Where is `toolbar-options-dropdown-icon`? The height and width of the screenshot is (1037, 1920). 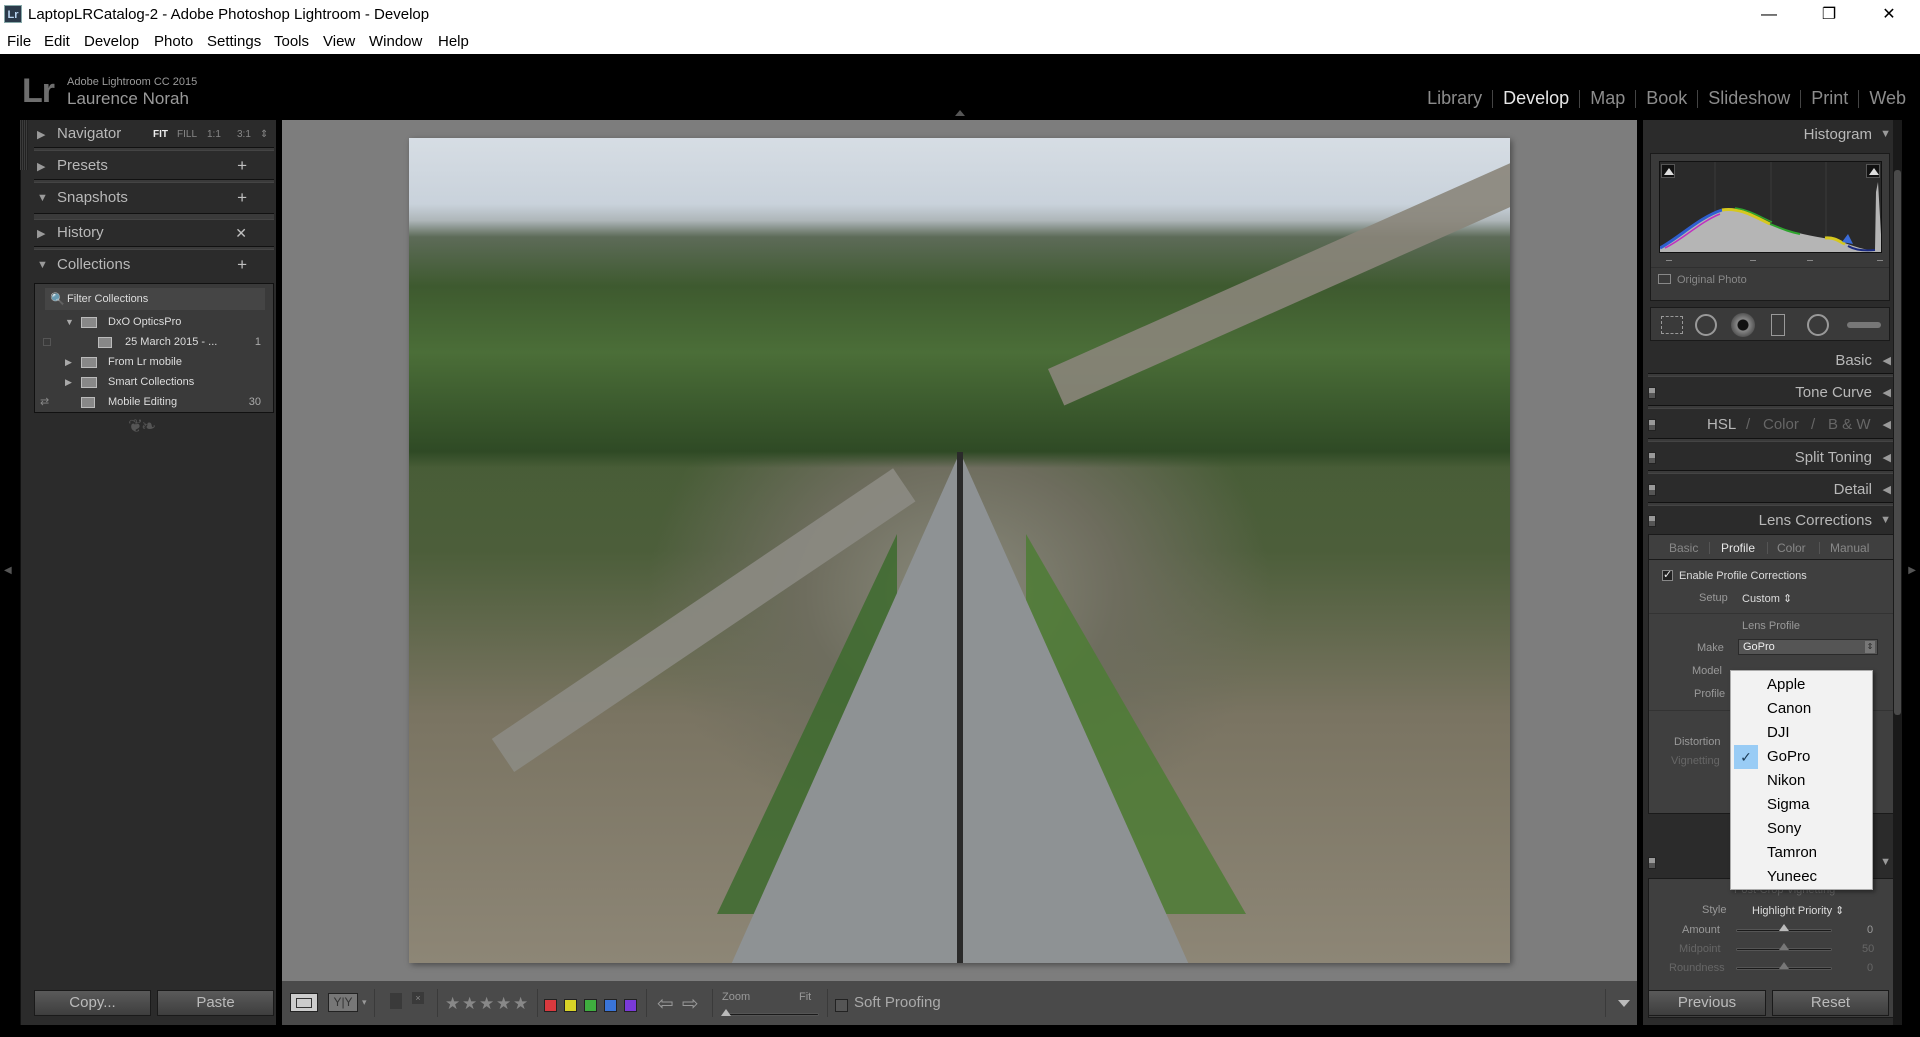 toolbar-options-dropdown-icon is located at coordinates (1624, 1003).